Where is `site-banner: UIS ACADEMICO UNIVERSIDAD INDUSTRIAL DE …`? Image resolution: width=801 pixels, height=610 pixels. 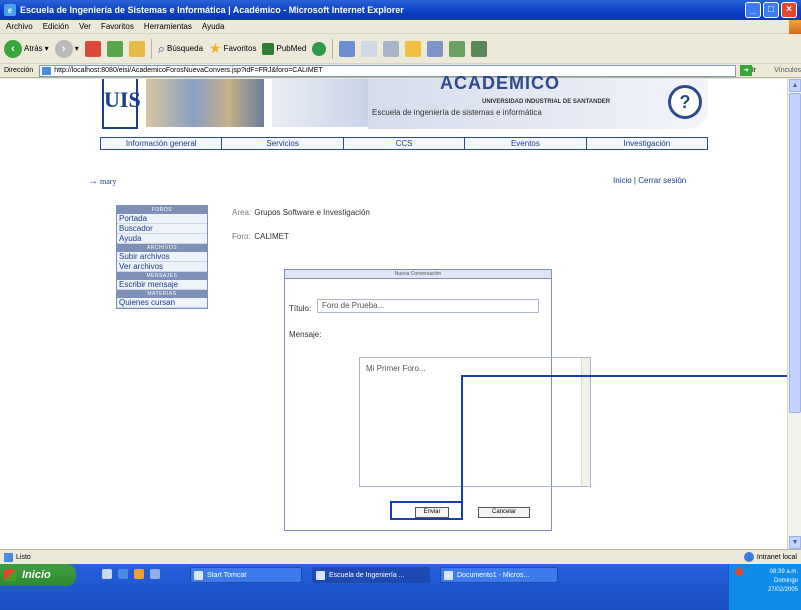 site-banner: UIS ACADEMICO UNIVERSIDAD INDUSTRIAL DE … is located at coordinates (405, 102).